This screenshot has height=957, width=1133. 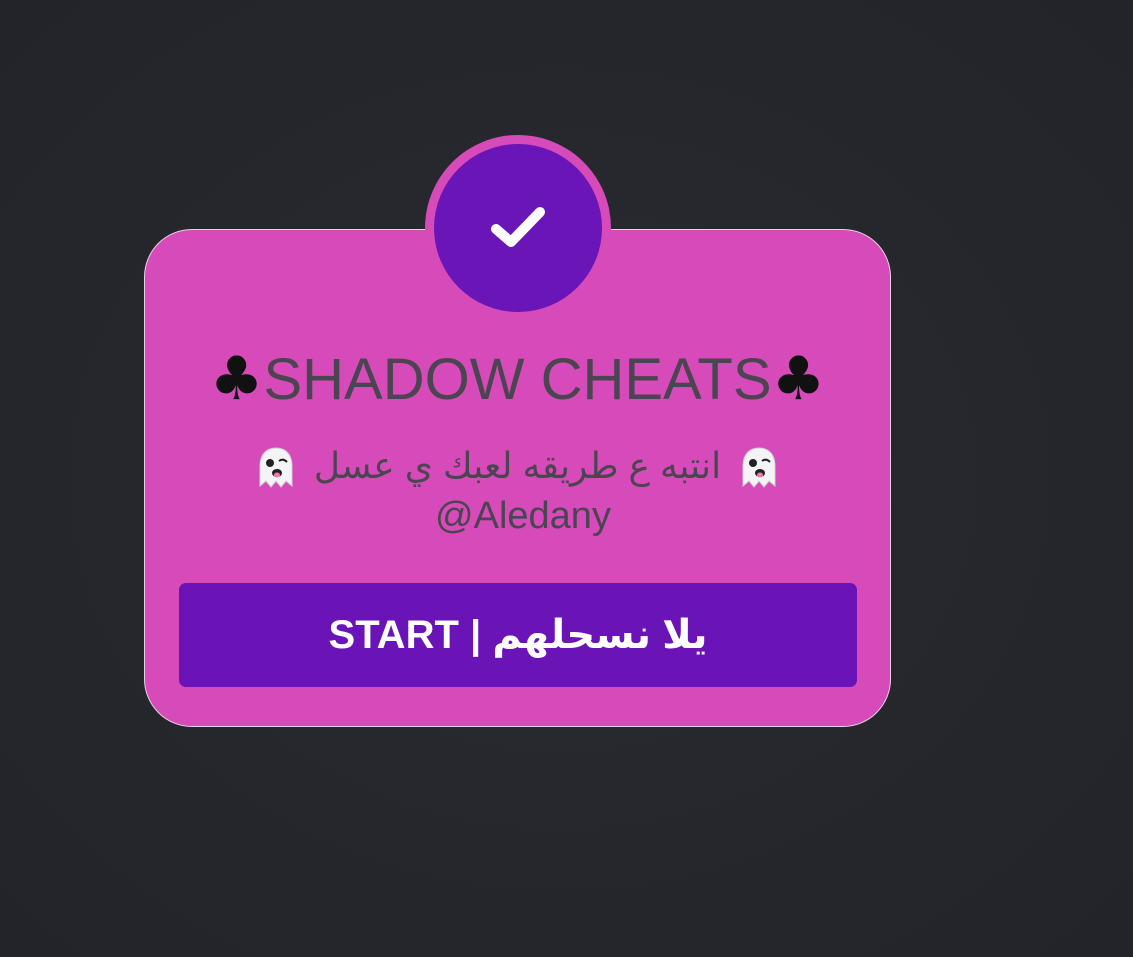 I want to click on checkmark-icon, so click(x=518, y=227).